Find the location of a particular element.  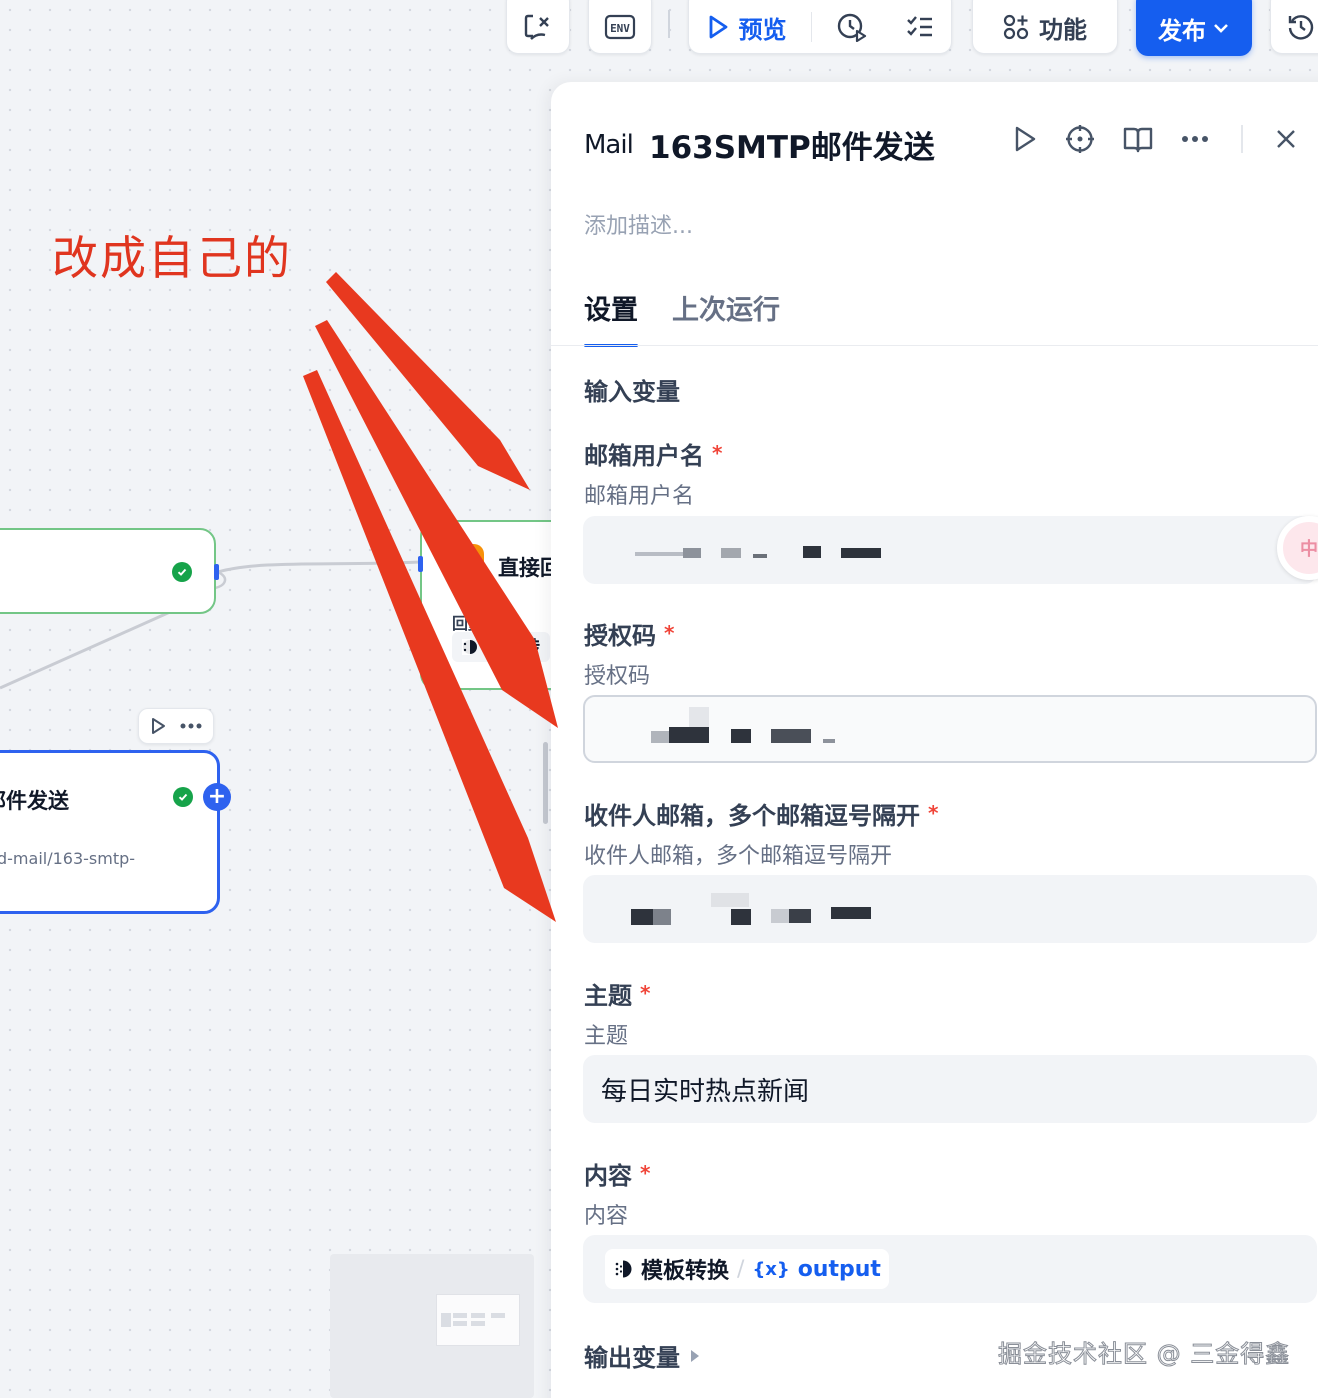

input-variables-title: 输入变量 is located at coordinates (632, 392).